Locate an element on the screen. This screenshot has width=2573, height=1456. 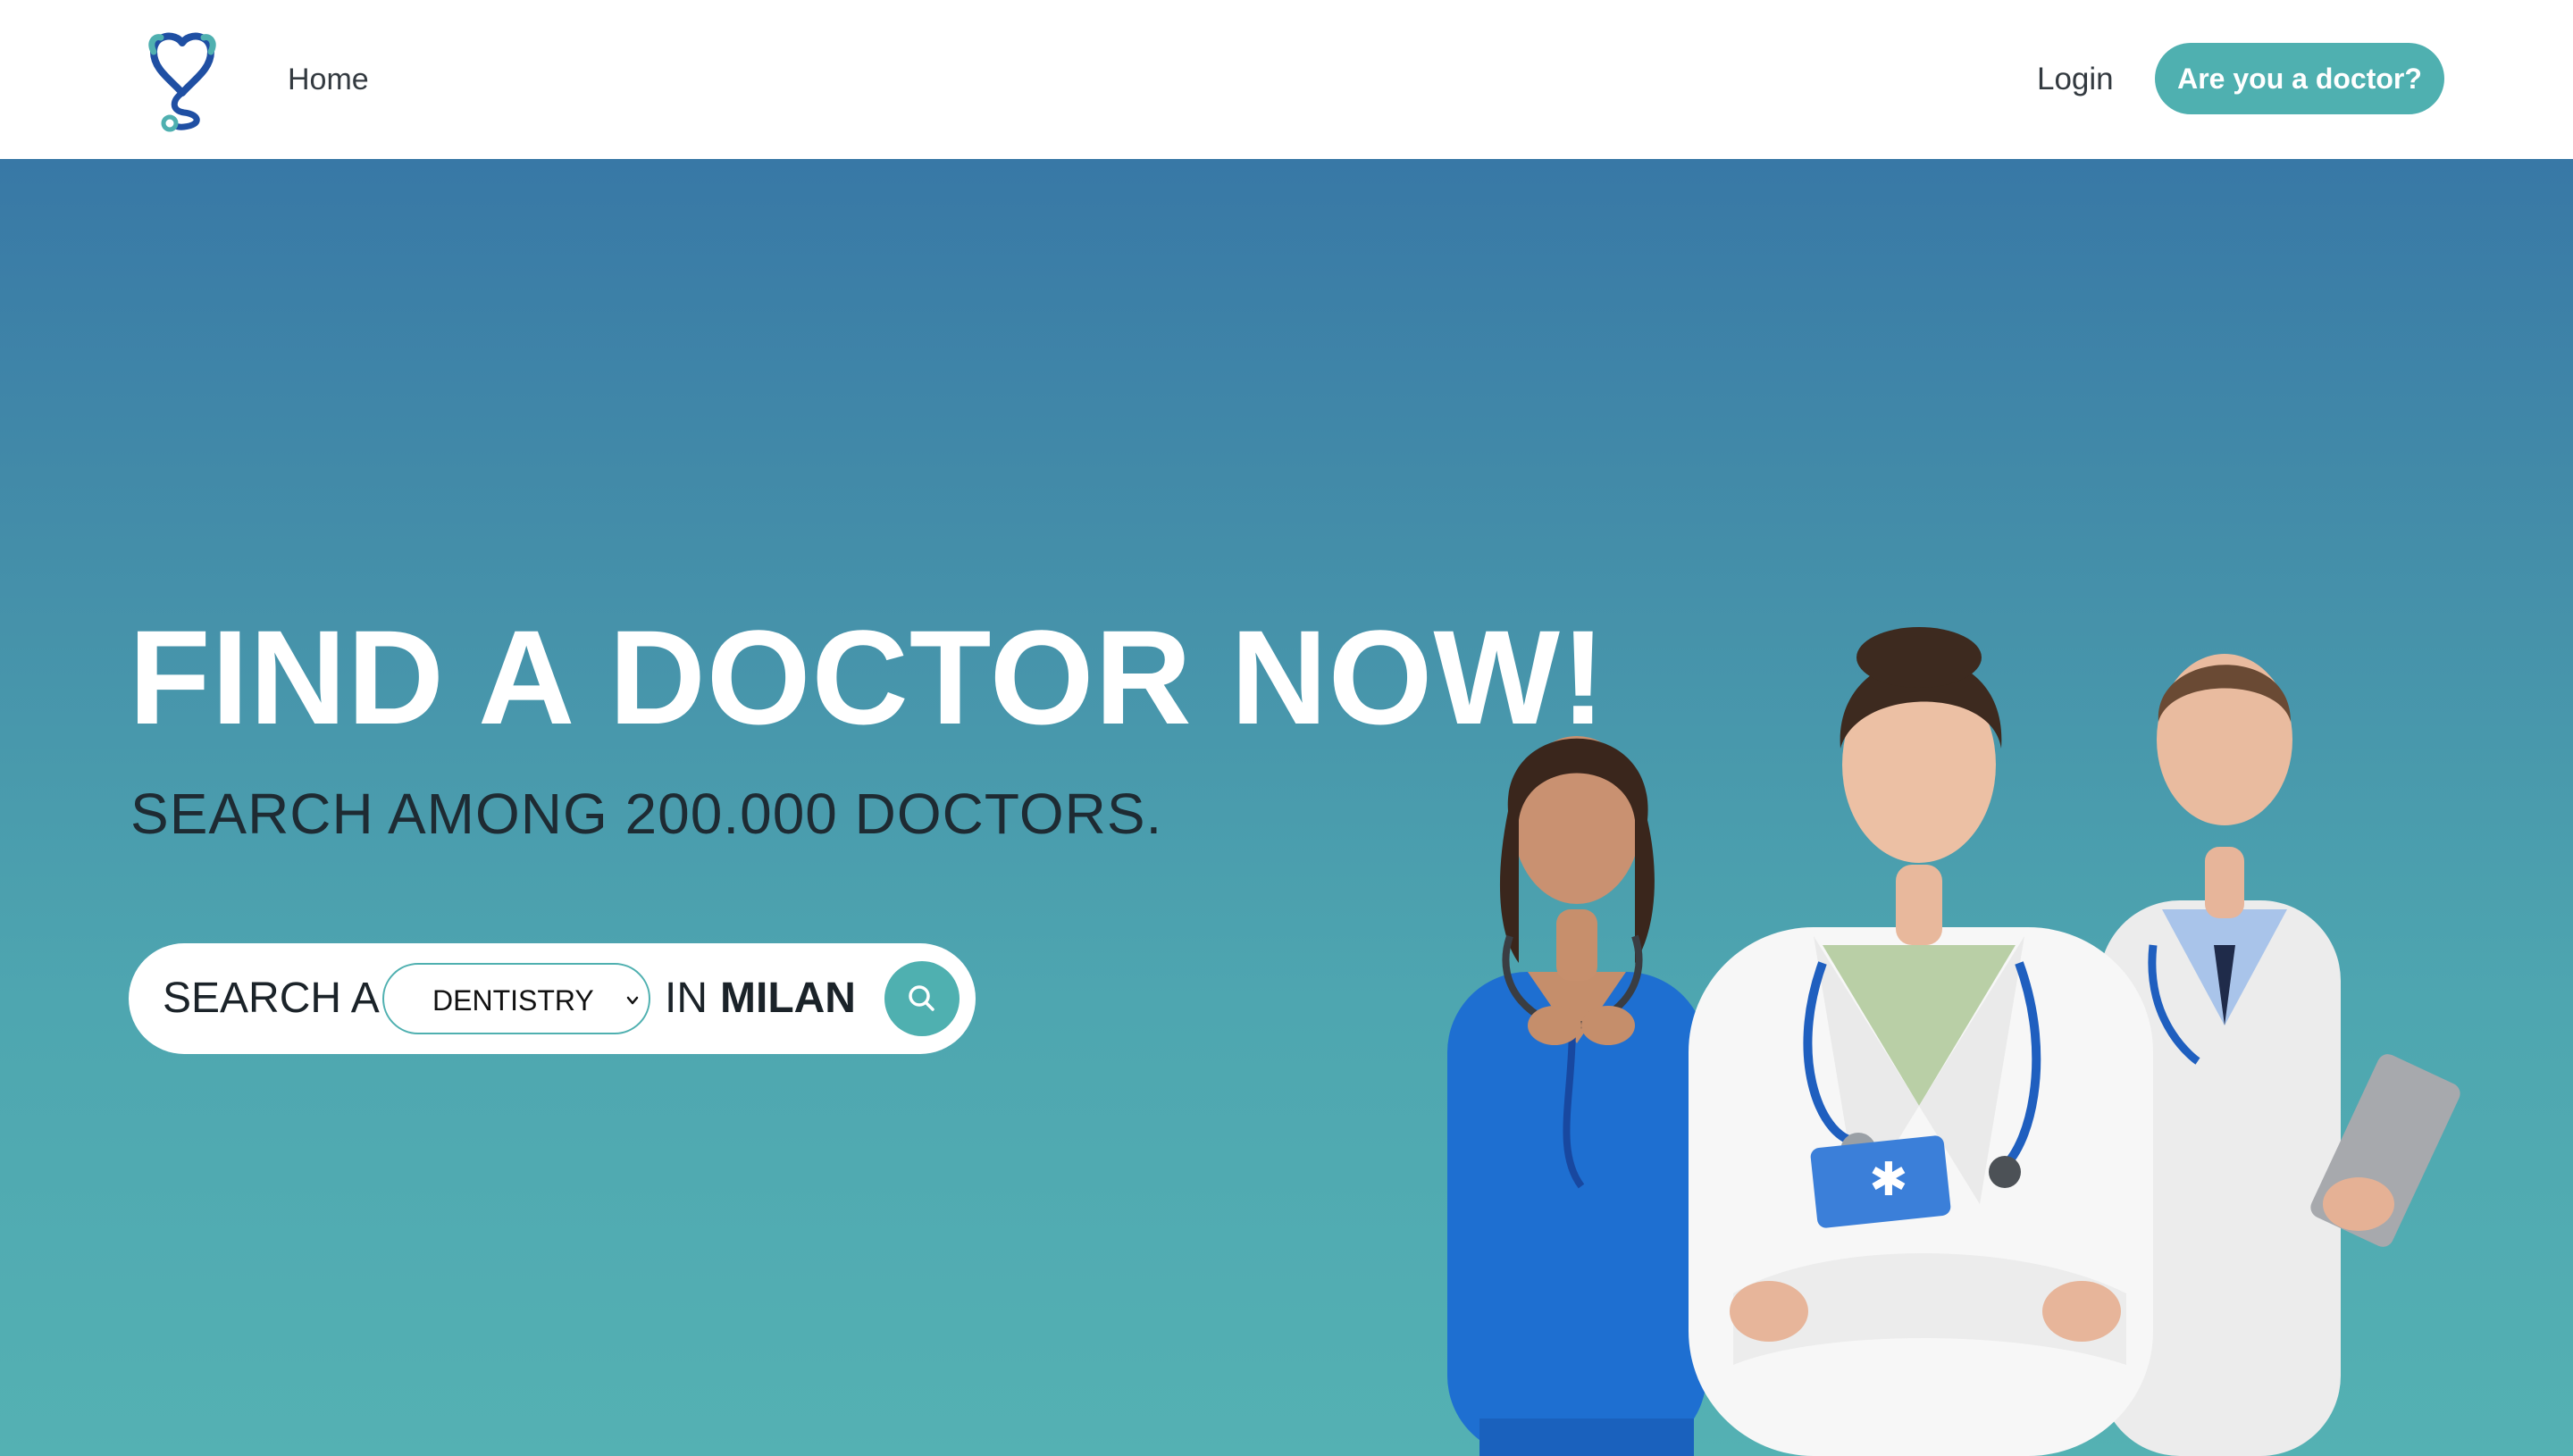
doctor-search-bar: SEARCH A DENTISTRY IN MILAN is located at coordinates (552, 998).